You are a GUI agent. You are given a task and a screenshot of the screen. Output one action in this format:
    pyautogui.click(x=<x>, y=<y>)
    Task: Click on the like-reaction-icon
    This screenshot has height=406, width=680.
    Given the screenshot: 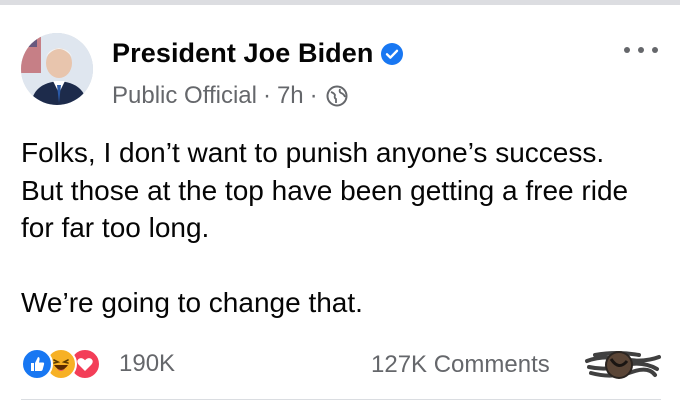 What is the action you would take?
    pyautogui.click(x=37, y=364)
    